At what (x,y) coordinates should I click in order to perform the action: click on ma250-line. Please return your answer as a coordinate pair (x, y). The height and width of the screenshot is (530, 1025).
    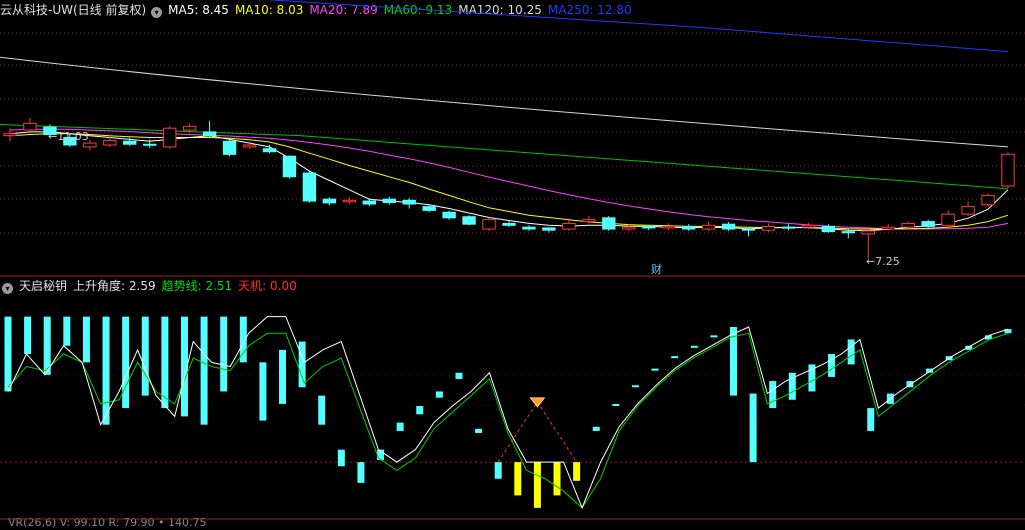
    Looking at the image, I should click on (637, 26).